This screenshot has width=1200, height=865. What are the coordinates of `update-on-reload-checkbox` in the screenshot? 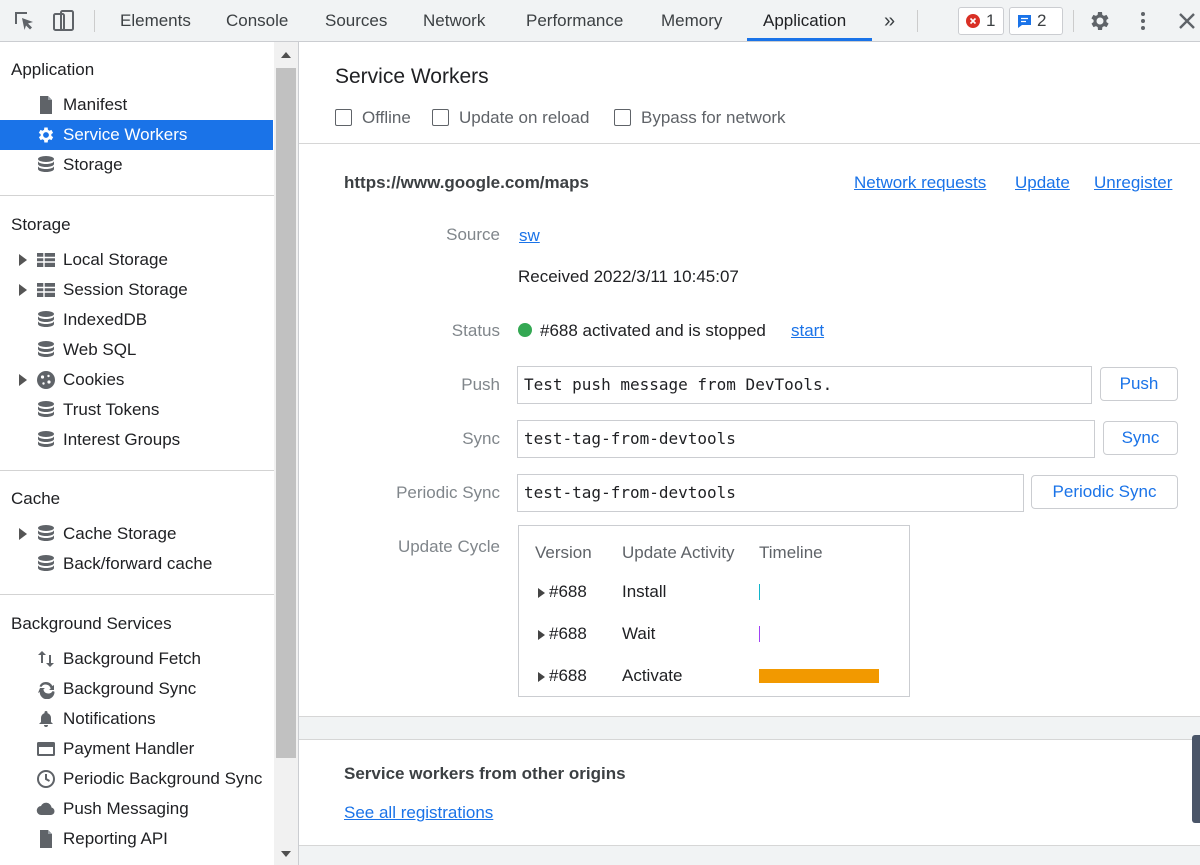 It's located at (440, 117).